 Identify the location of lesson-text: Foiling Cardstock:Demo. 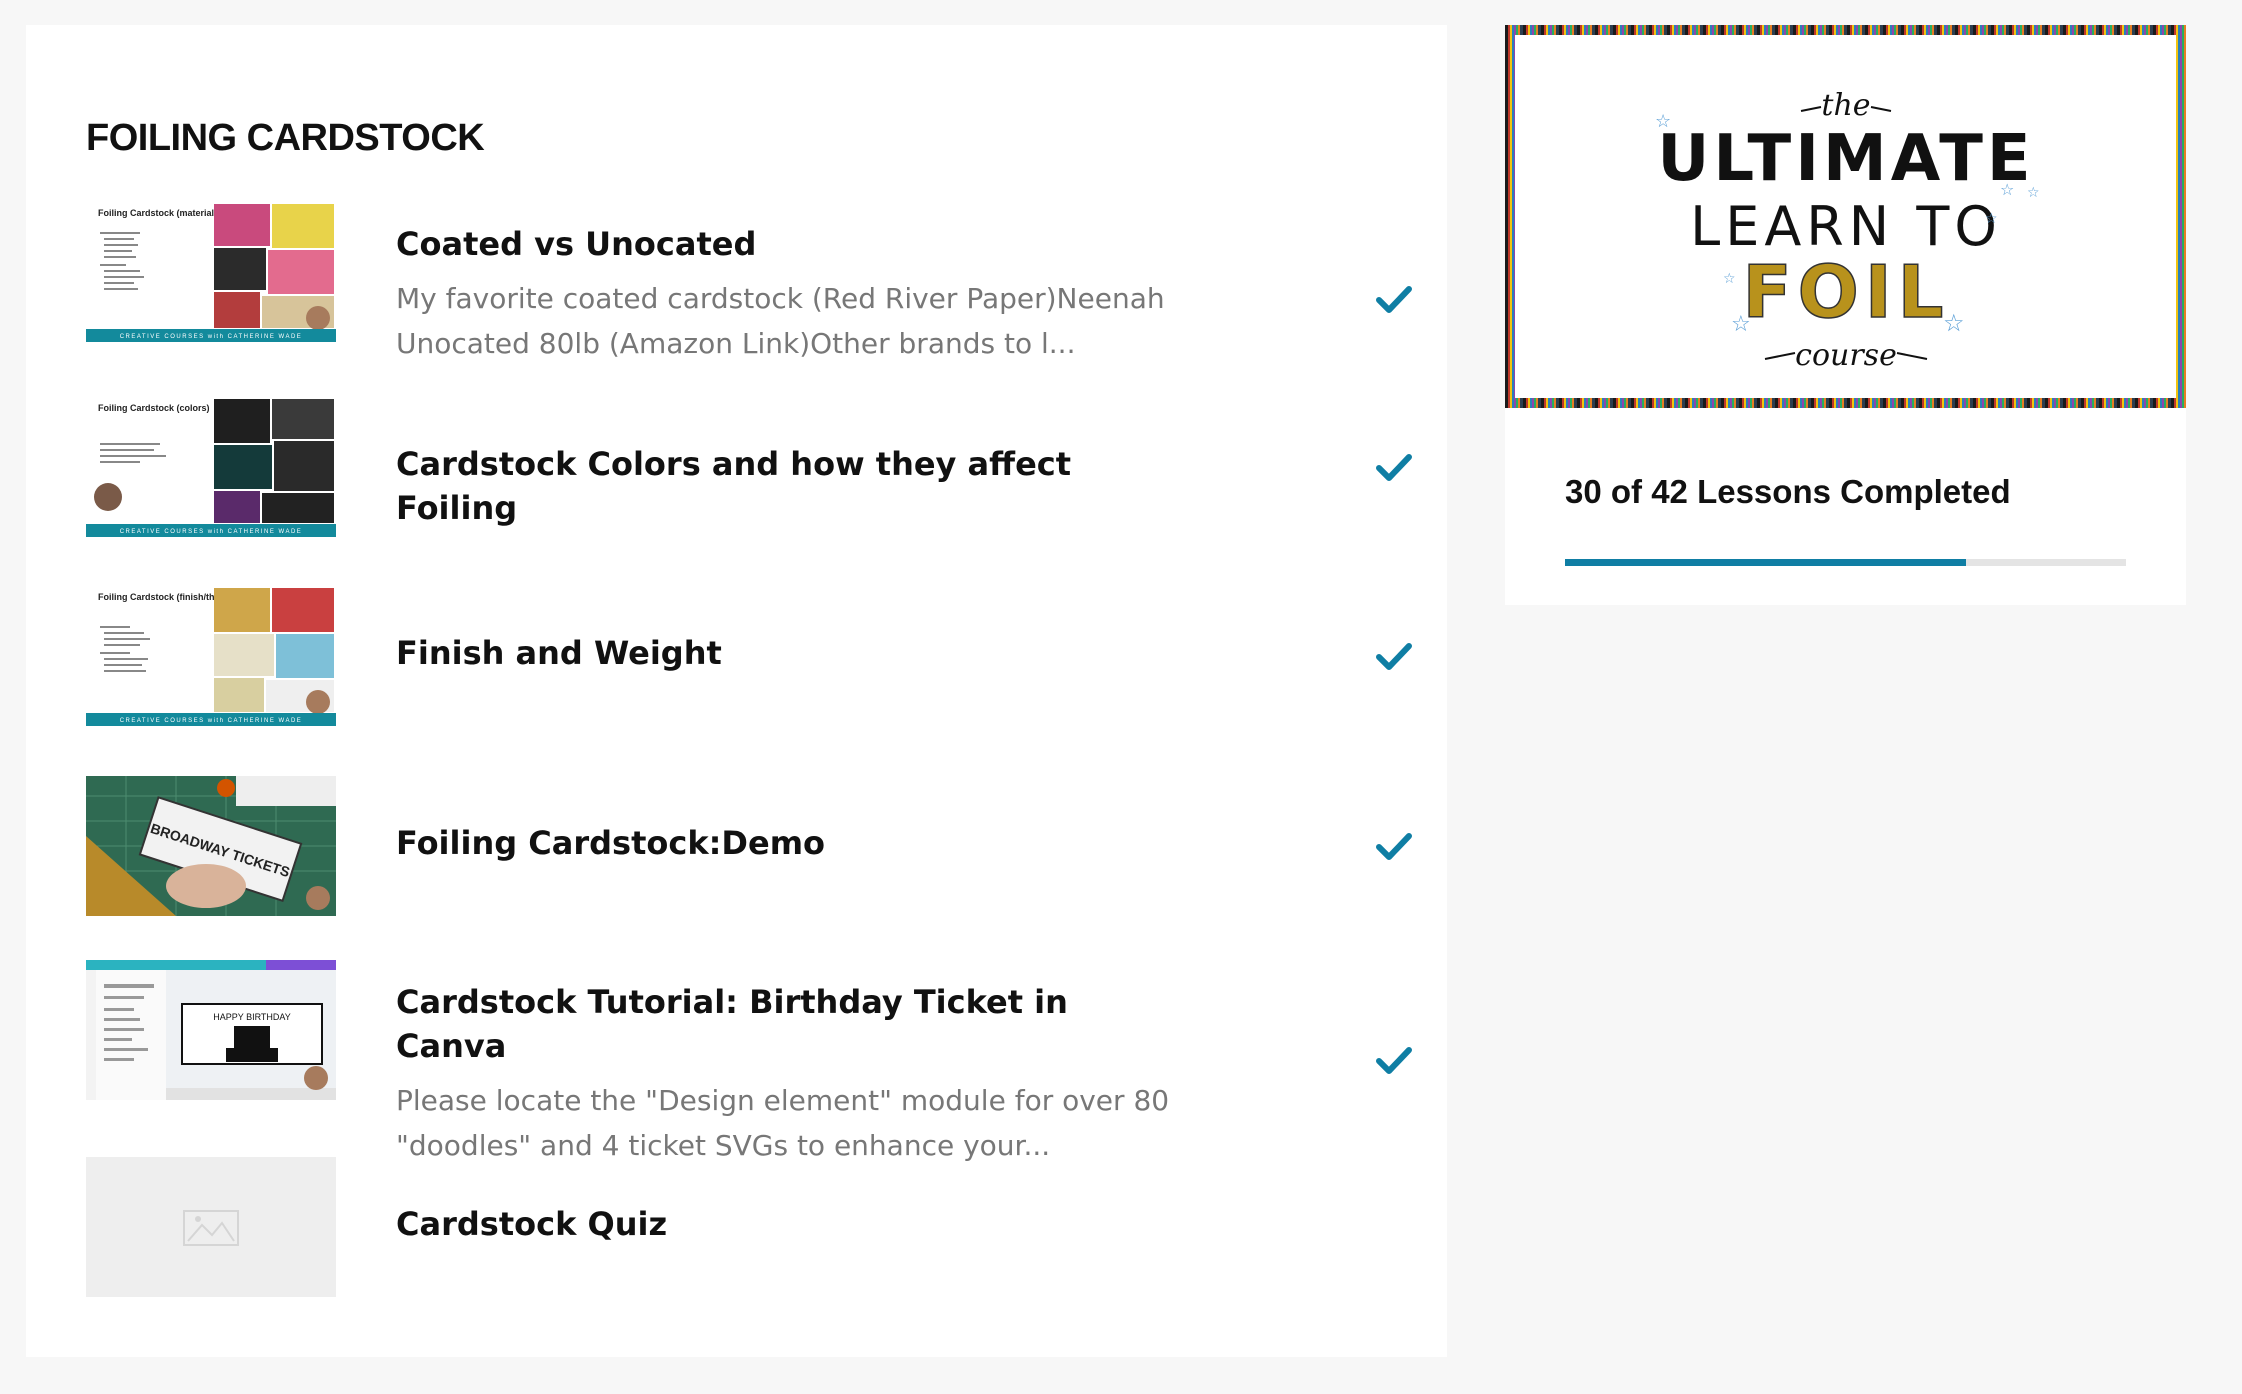
(786, 843).